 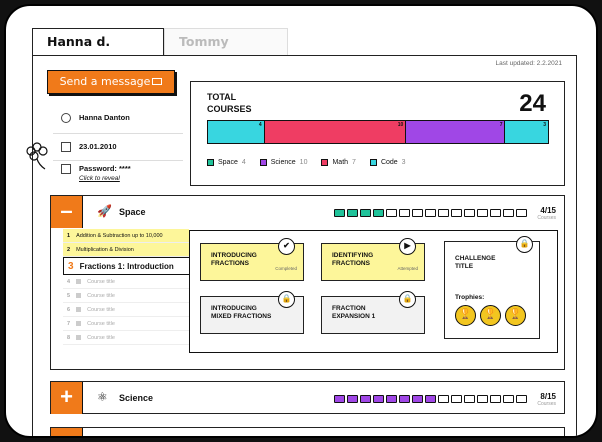 I want to click on legend-name: Code, so click(x=389, y=162).